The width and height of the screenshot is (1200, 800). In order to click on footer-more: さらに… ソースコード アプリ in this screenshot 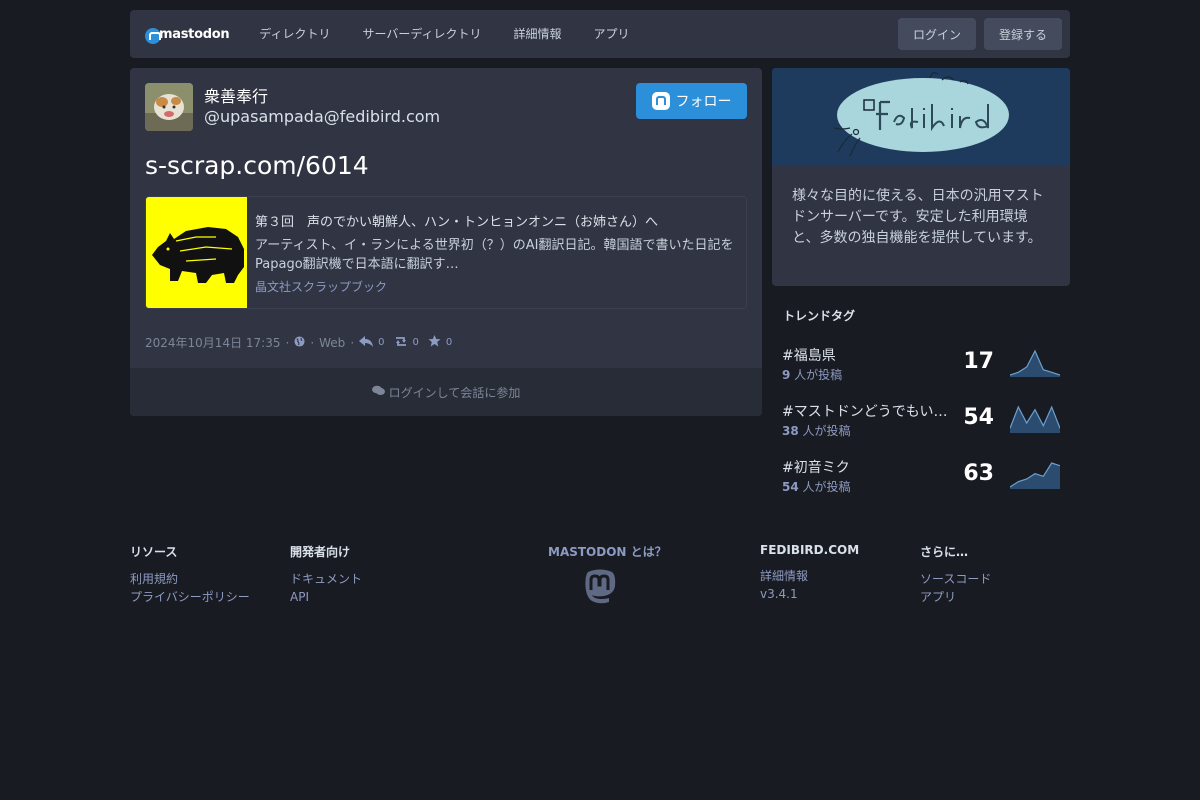, I will do `click(955, 574)`.